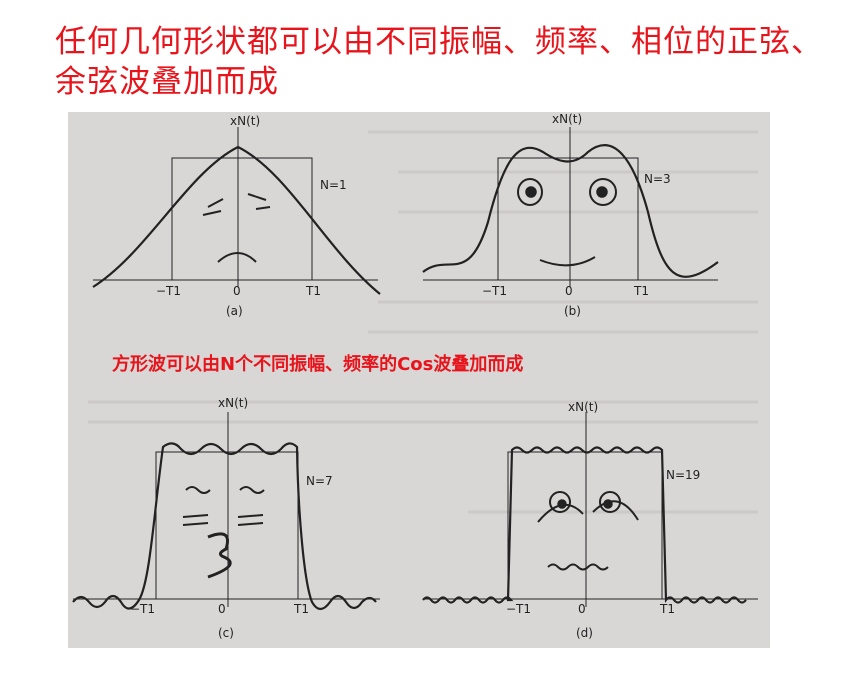 This screenshot has width=849, height=678. I want to click on panel-b, so click(570, 207).